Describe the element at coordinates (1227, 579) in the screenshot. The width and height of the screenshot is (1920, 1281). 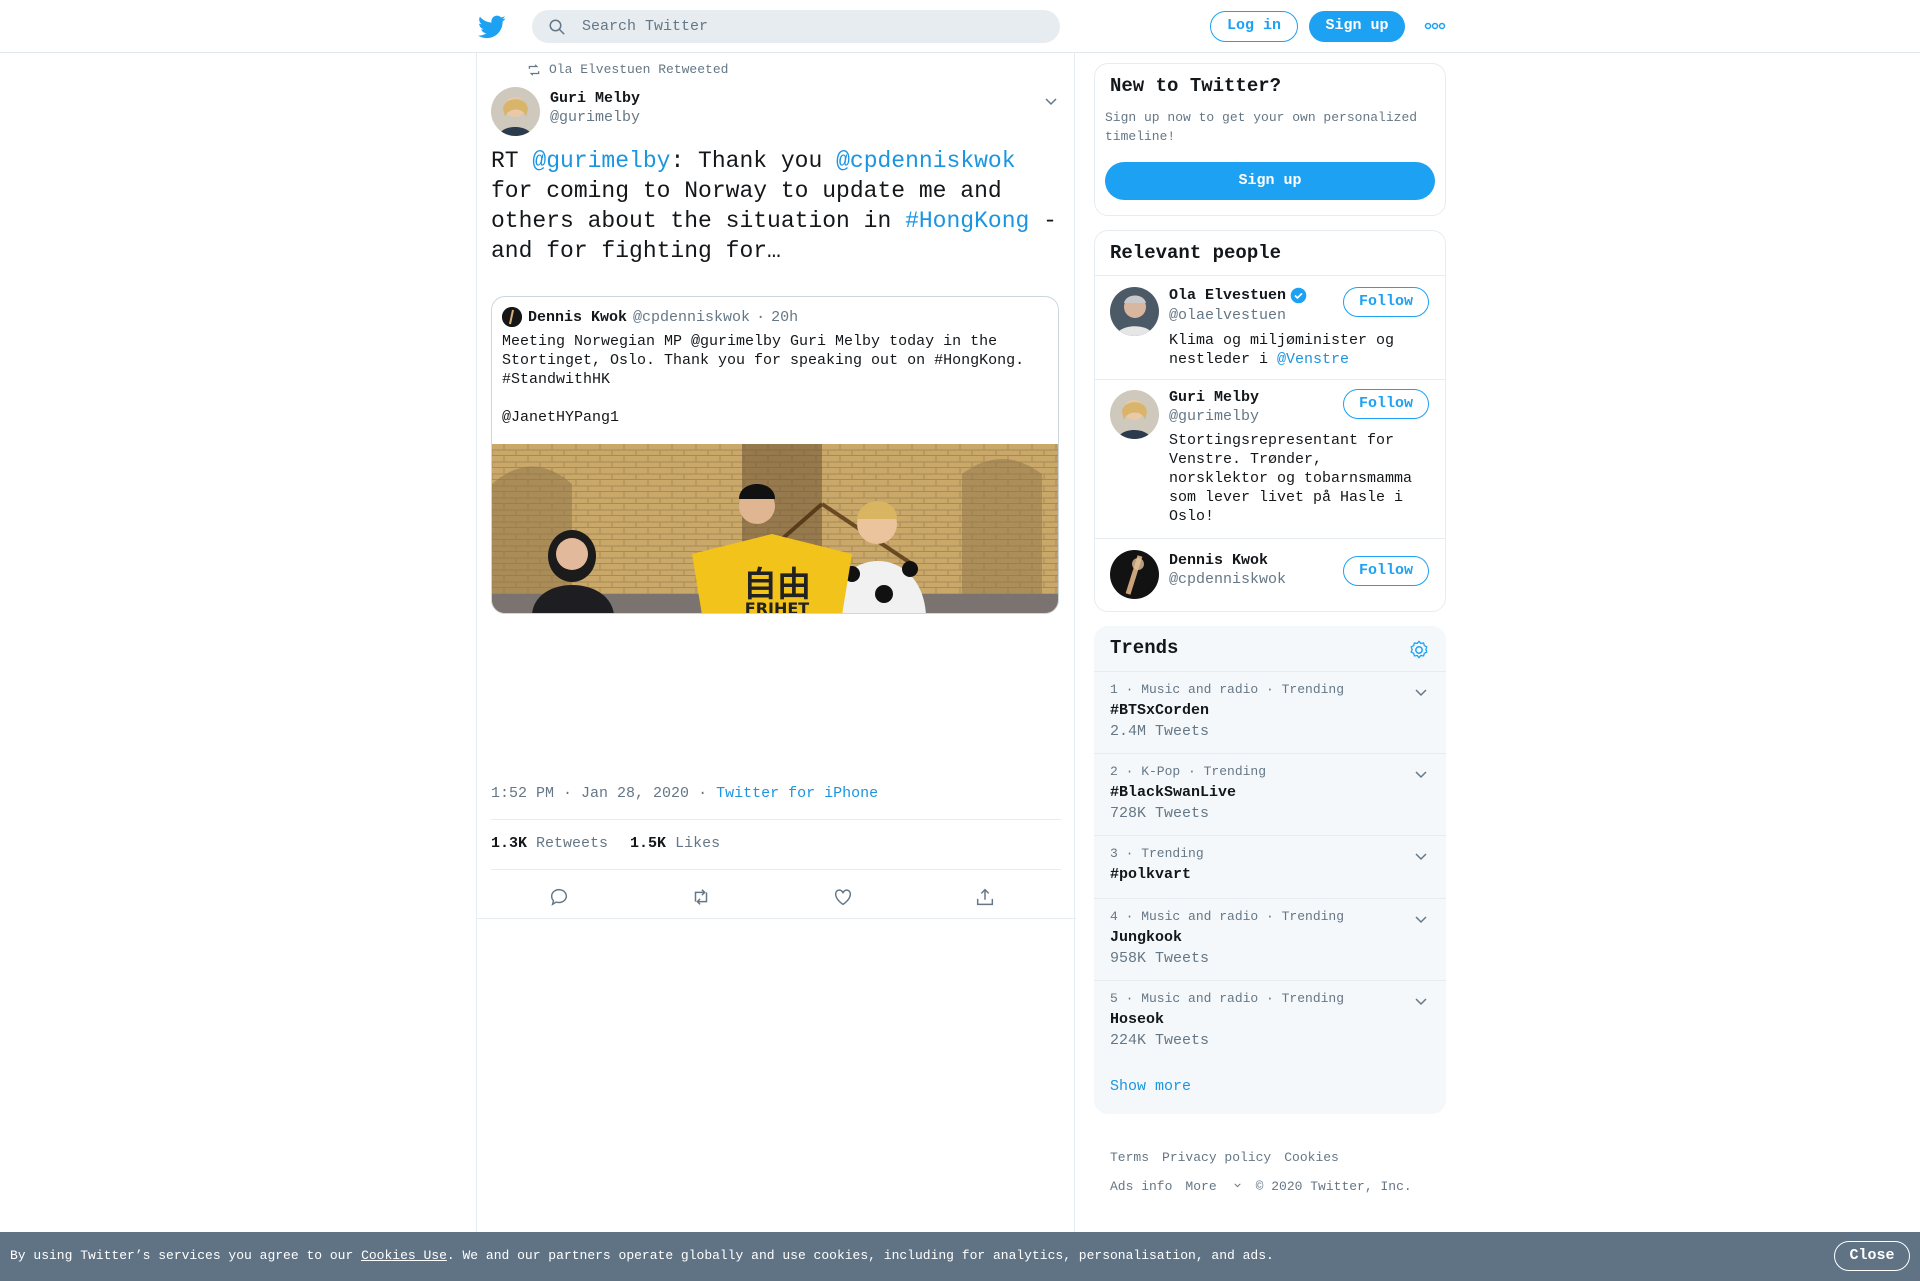
I see `person-handle: @cpdenniskwok` at that location.